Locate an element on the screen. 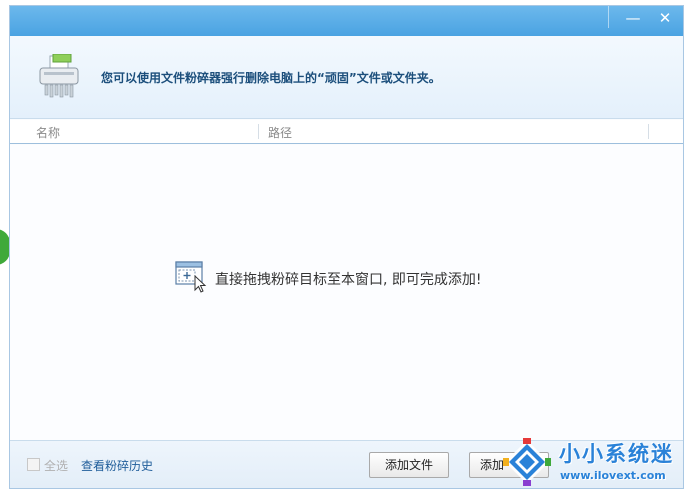 This screenshot has height=494, width=689. shred-history-link: 查看粉碎历史 is located at coordinates (117, 465).